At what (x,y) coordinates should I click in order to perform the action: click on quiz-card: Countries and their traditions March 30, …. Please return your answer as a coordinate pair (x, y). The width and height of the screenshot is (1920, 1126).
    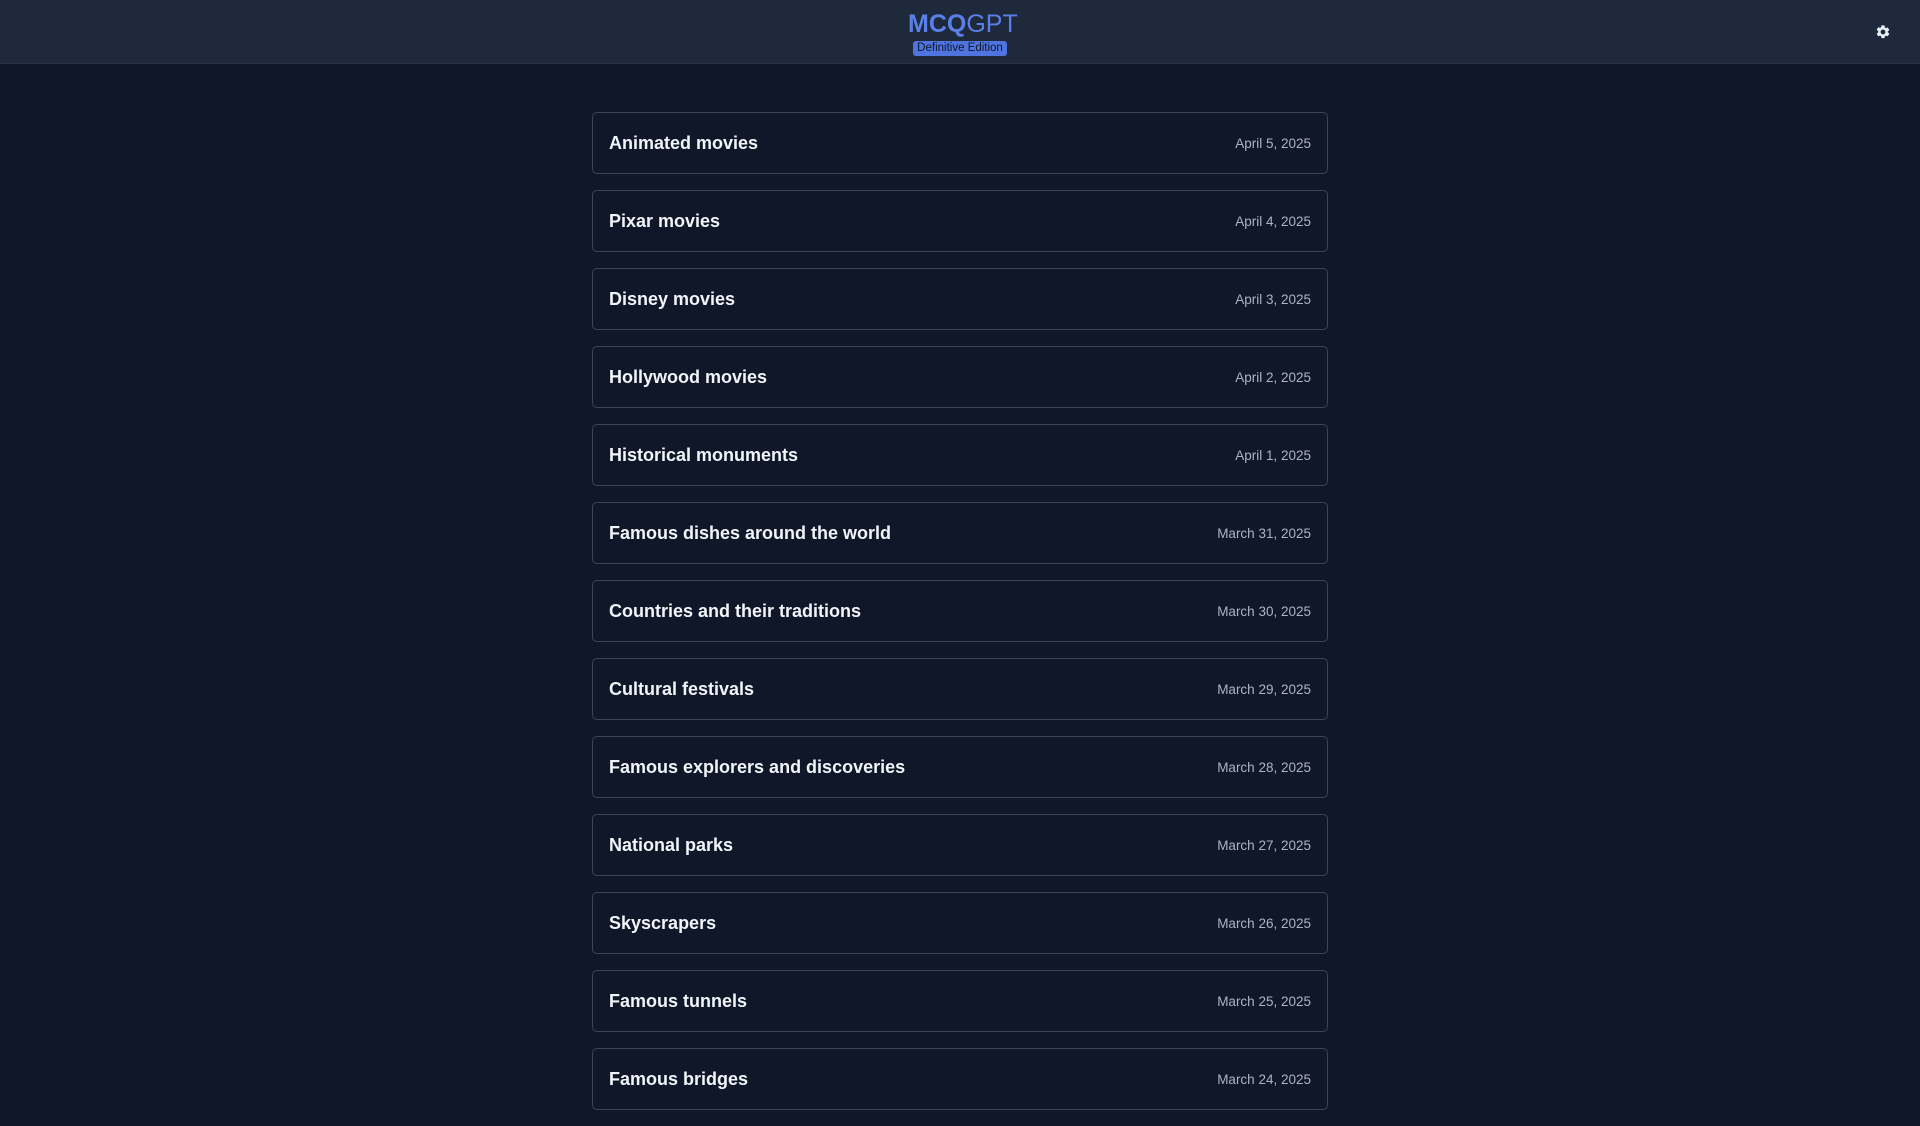
    Looking at the image, I should click on (960, 611).